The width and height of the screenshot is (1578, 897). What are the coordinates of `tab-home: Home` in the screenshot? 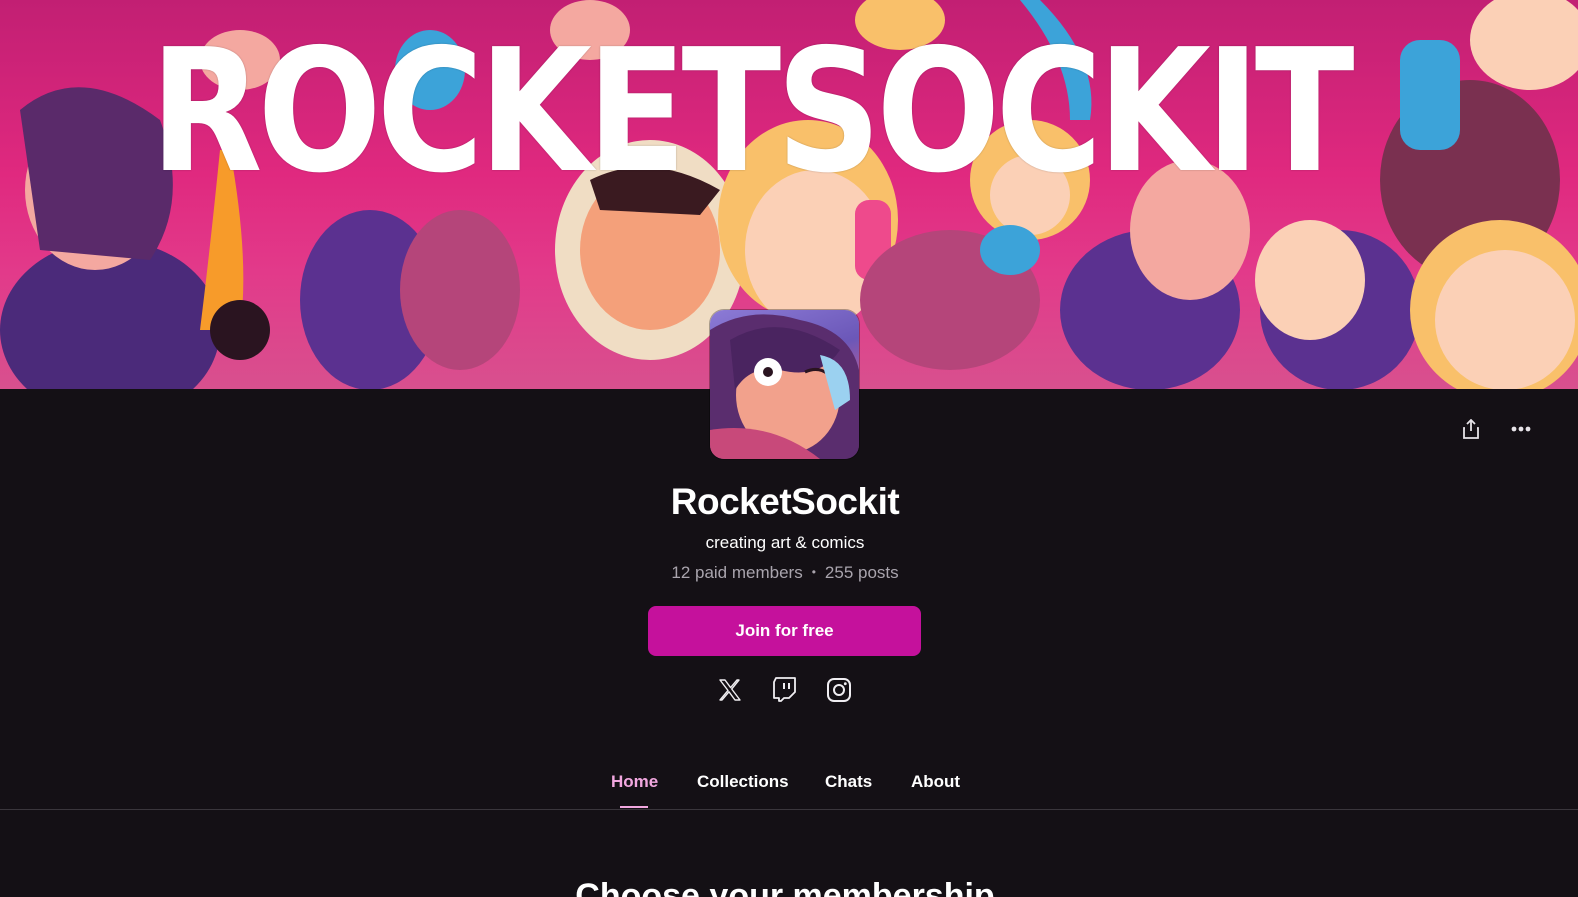 It's located at (634, 782).